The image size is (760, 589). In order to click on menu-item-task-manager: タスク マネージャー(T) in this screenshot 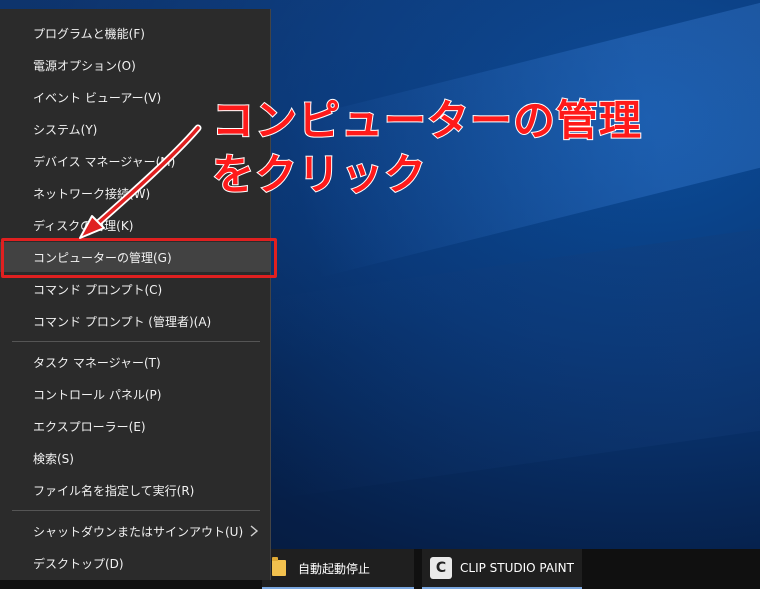, I will do `click(135, 362)`.